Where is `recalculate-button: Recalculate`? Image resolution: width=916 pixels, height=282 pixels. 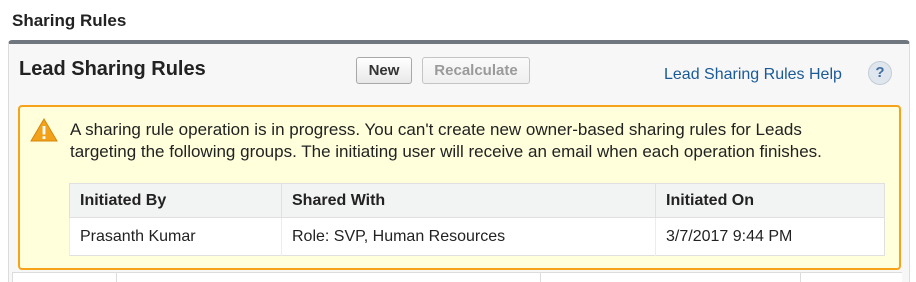 recalculate-button: Recalculate is located at coordinates (476, 70).